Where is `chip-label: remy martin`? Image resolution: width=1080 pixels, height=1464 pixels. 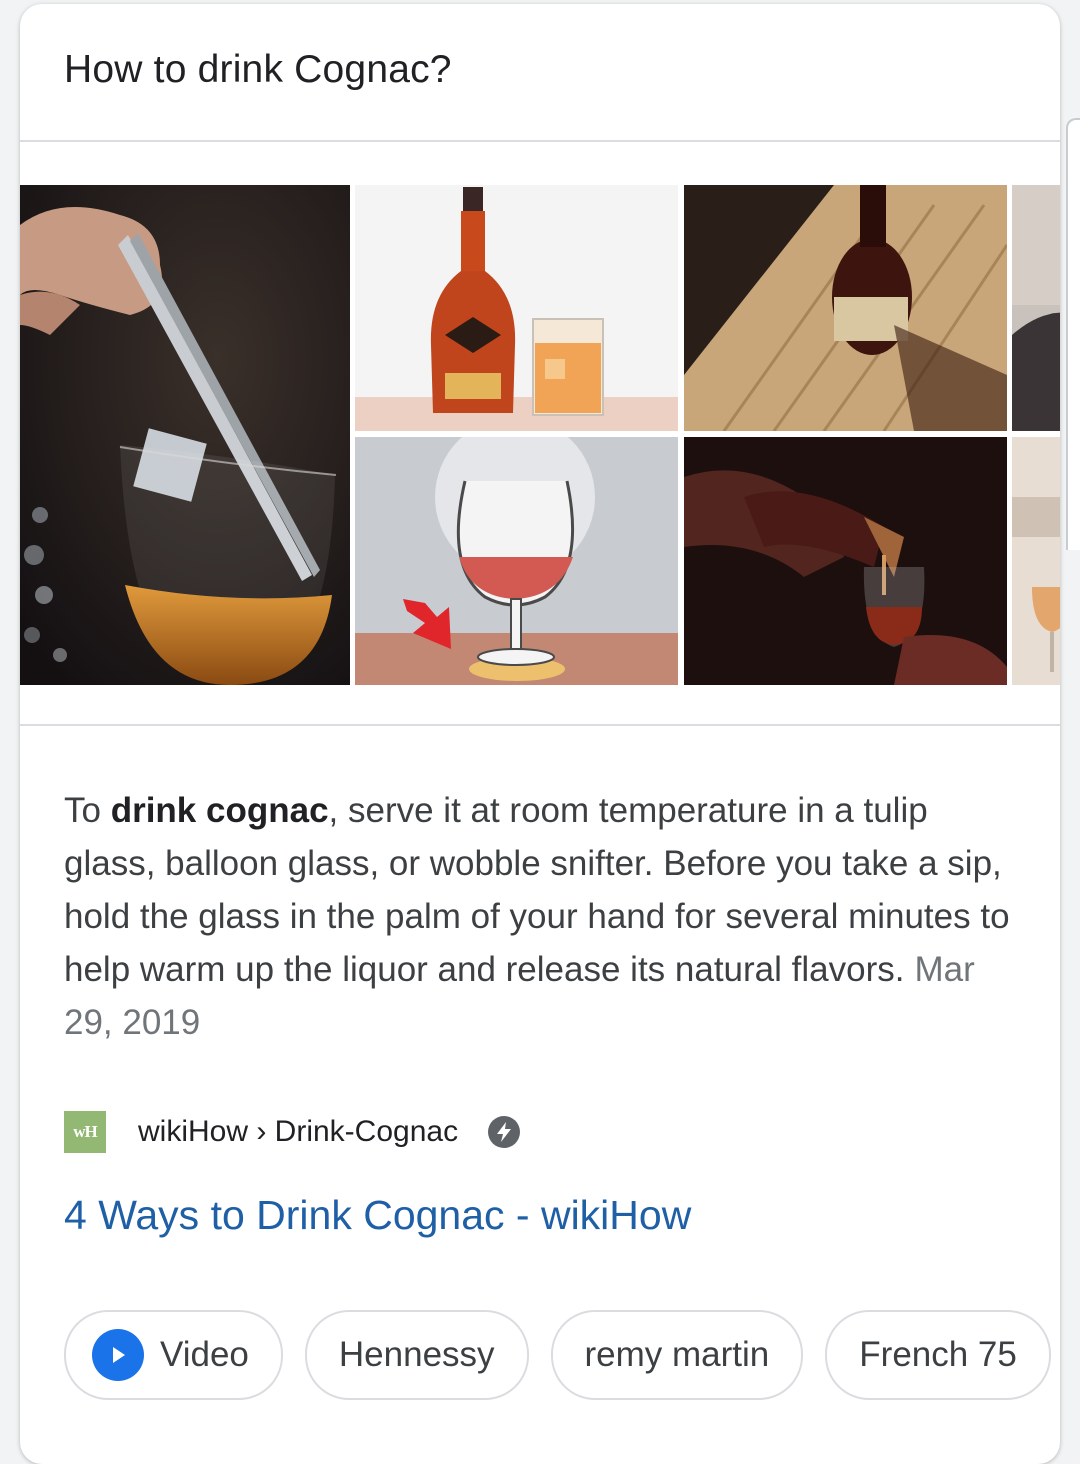
chip-label: remy martin is located at coordinates (677, 1354).